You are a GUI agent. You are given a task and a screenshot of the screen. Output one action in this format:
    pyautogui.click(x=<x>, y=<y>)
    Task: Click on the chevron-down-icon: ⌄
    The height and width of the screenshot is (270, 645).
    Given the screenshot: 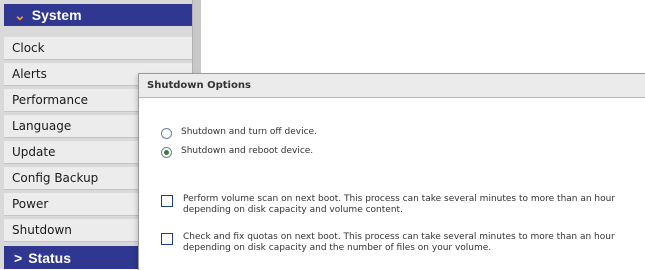 What is the action you would take?
    pyautogui.click(x=20, y=14)
    